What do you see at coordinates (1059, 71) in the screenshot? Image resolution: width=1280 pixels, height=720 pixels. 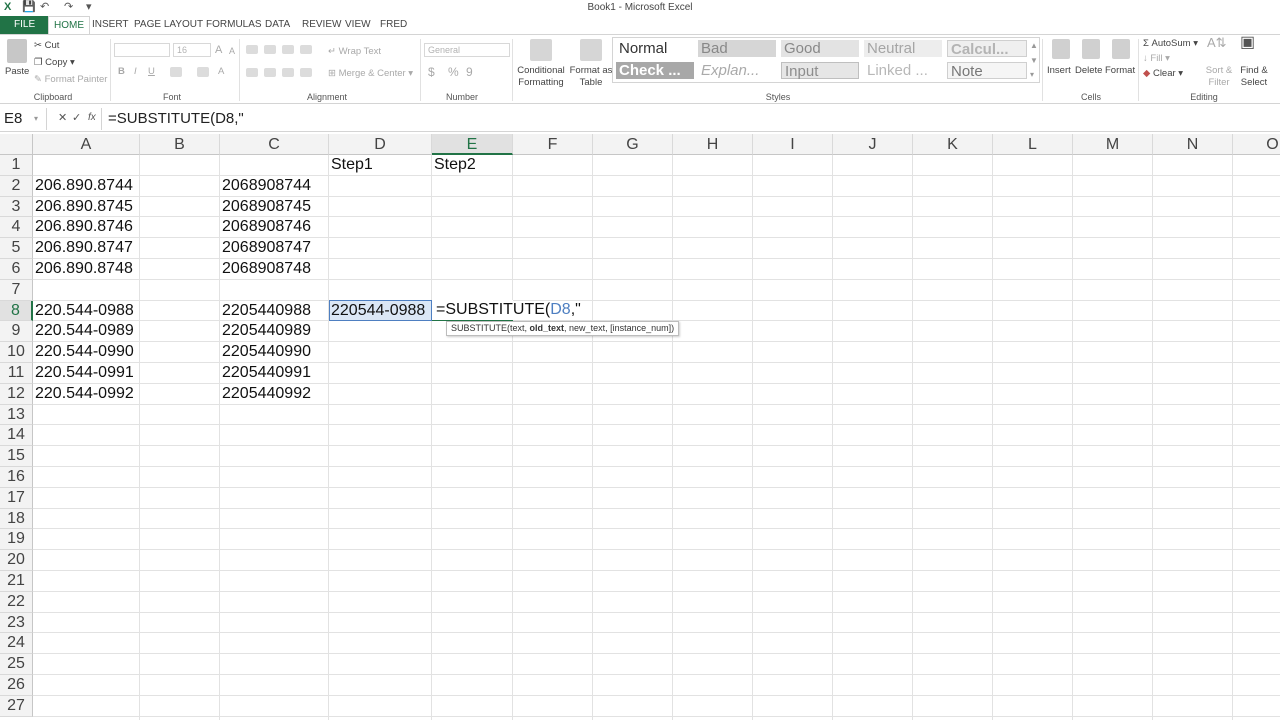 I see `insert-cells-button: Insert` at bounding box center [1059, 71].